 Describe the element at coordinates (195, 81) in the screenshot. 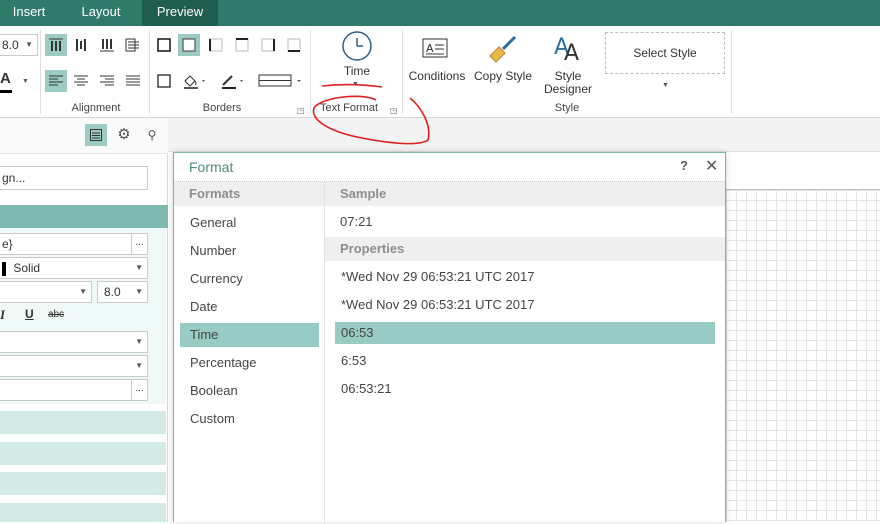

I see `fill-color-button` at that location.